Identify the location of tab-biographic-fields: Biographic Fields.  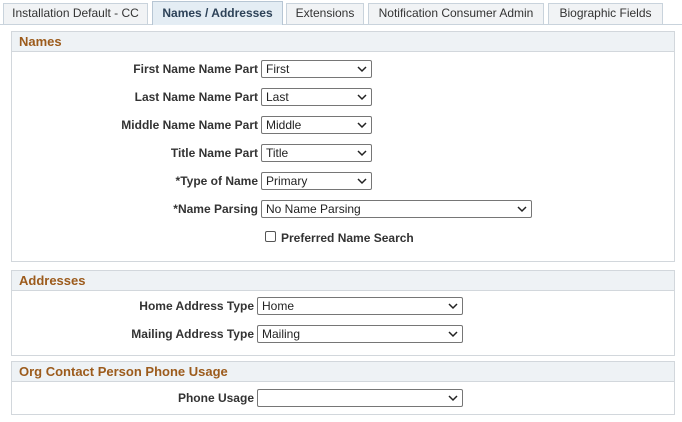
(605, 13).